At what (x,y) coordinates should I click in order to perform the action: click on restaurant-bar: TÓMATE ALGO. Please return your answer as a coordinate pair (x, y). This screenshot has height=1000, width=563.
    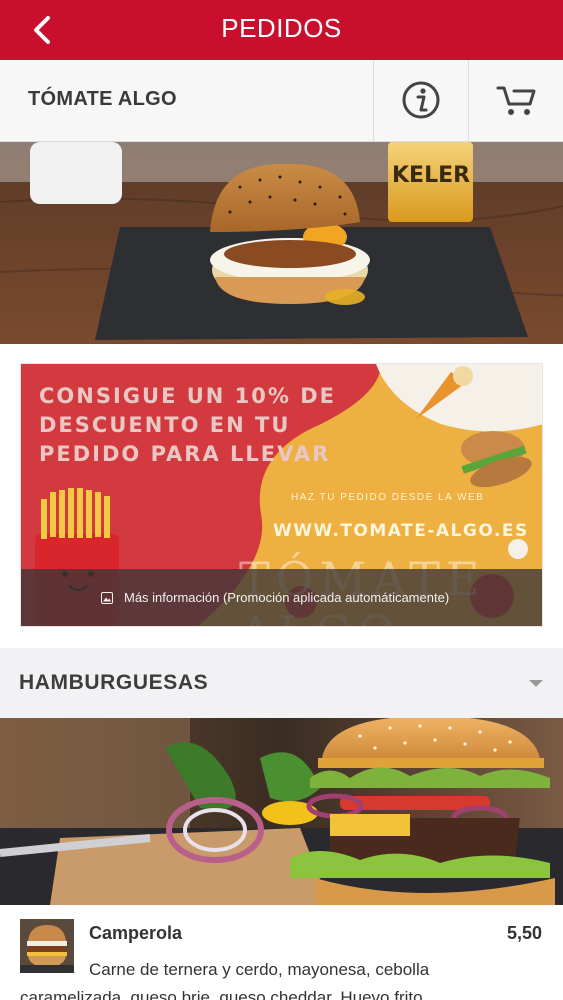
    Looking at the image, I should click on (281, 101).